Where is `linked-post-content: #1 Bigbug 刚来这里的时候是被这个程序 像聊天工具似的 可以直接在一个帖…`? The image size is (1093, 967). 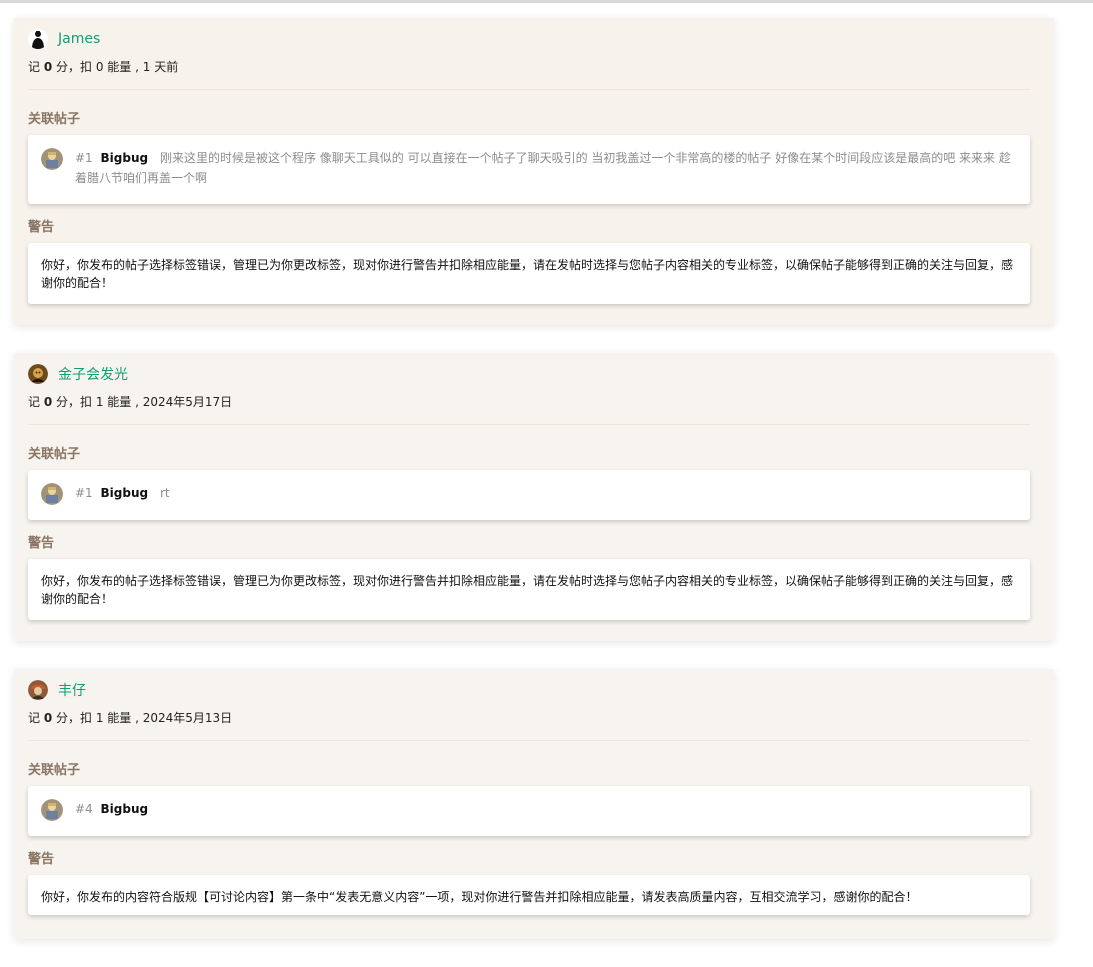
linked-post-content: #1 Bigbug 刚来这里的时候是被这个程序 像聊天工具似的 可以直接在一个帖… is located at coordinates (545, 168).